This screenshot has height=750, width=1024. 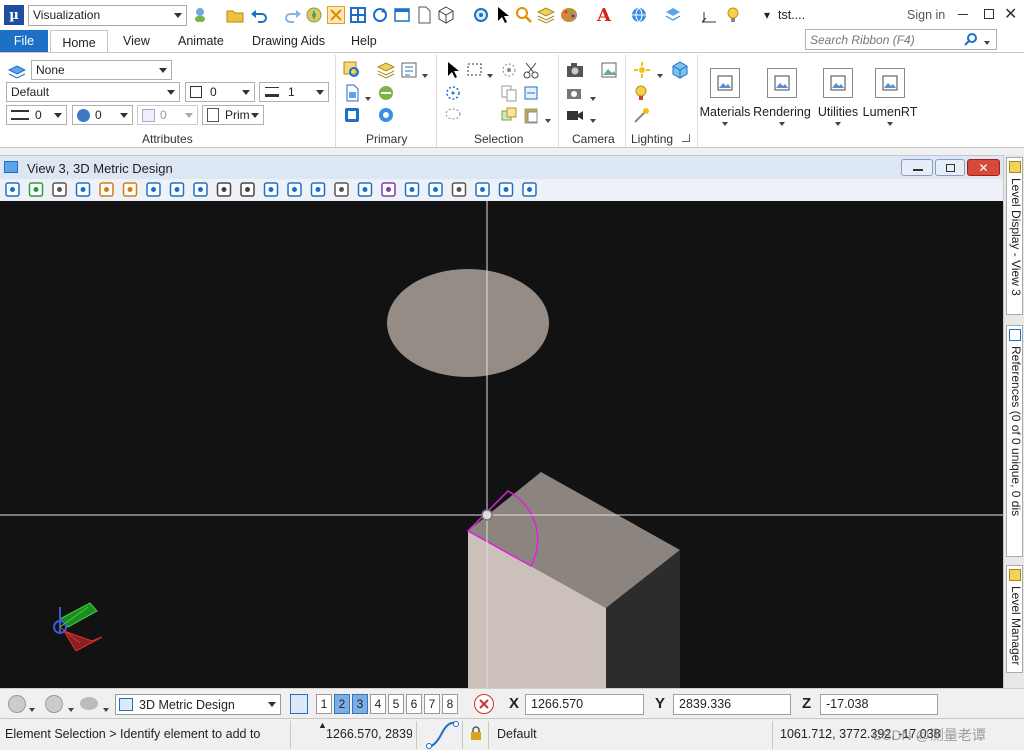 I want to click on lumenrt-button: LumenRT, so click(x=890, y=99).